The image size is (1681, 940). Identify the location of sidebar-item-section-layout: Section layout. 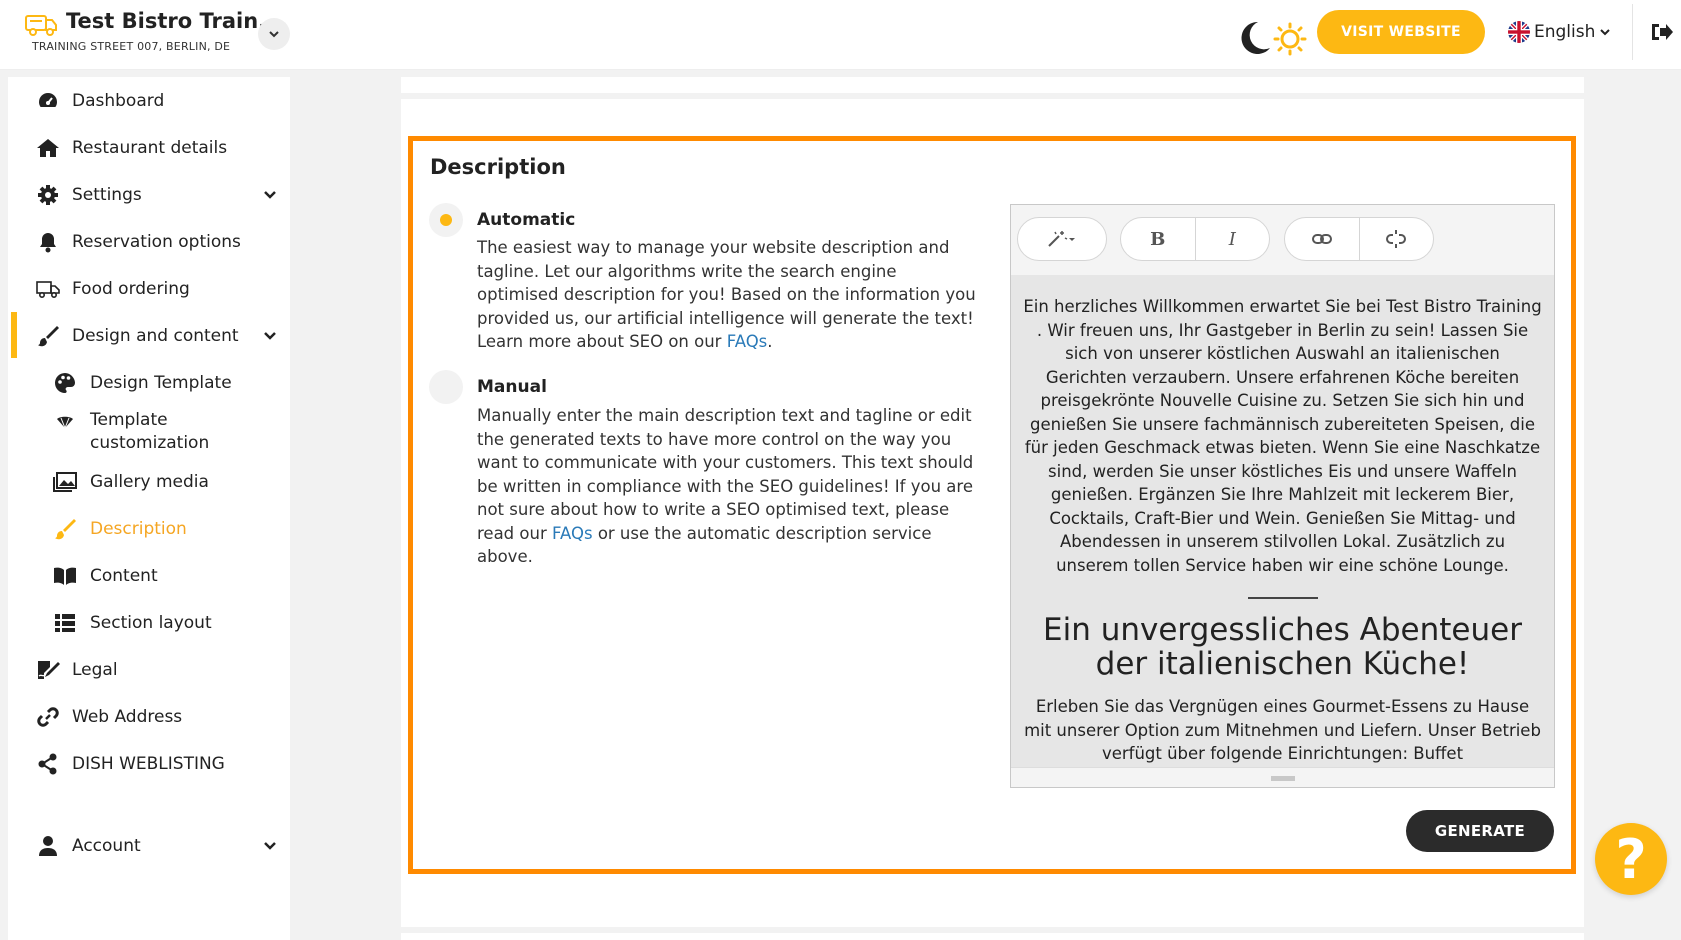
(149, 623).